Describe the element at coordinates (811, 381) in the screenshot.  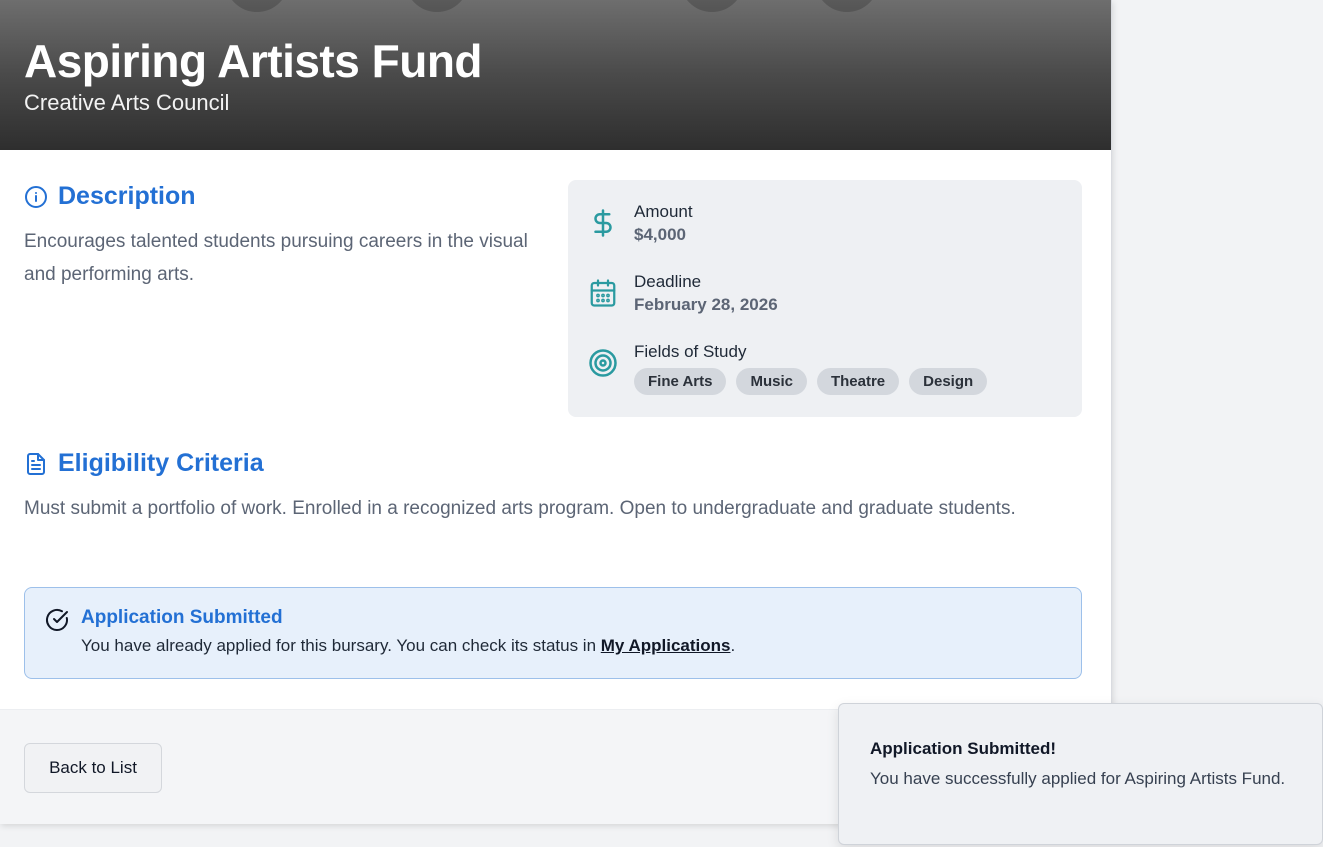
I see `fields-tags: Fine Arts Music Theatre Design` at that location.